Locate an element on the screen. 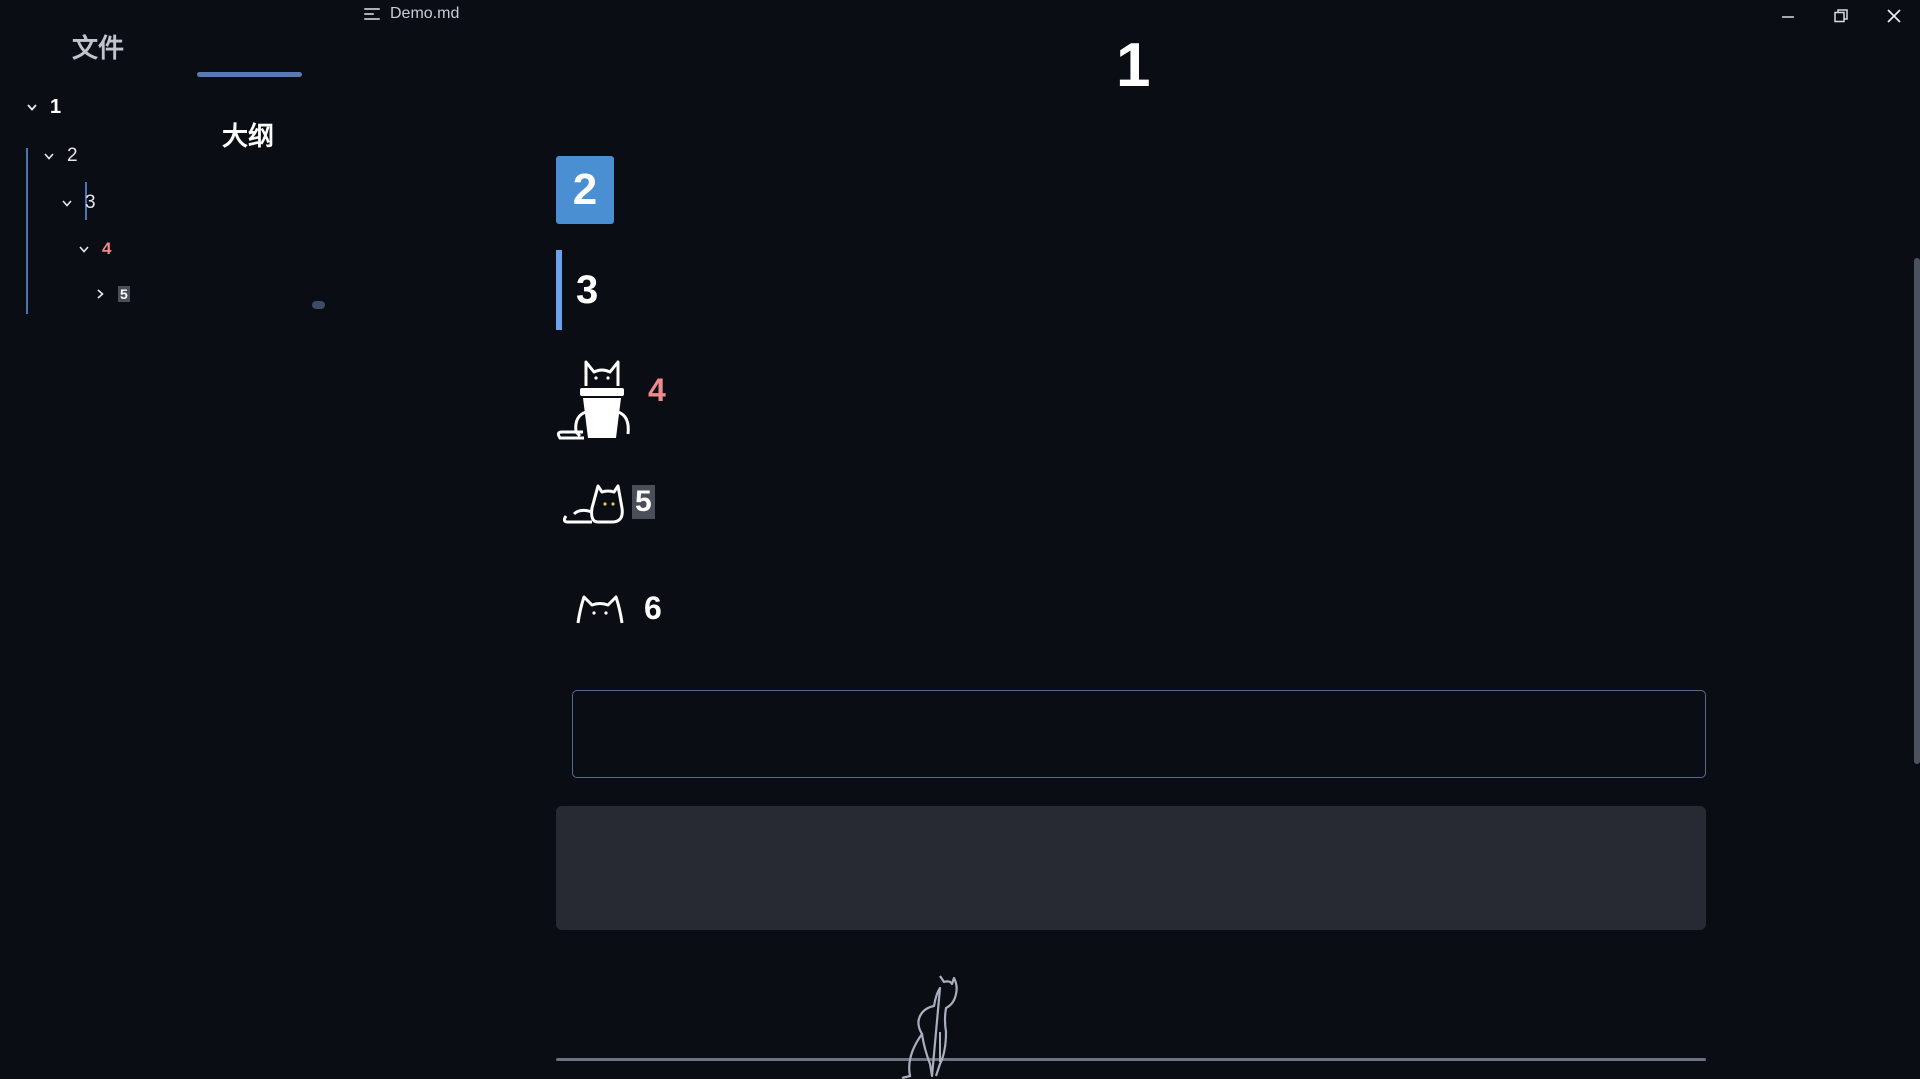  outline-item-label: 3 is located at coordinates (90, 202).